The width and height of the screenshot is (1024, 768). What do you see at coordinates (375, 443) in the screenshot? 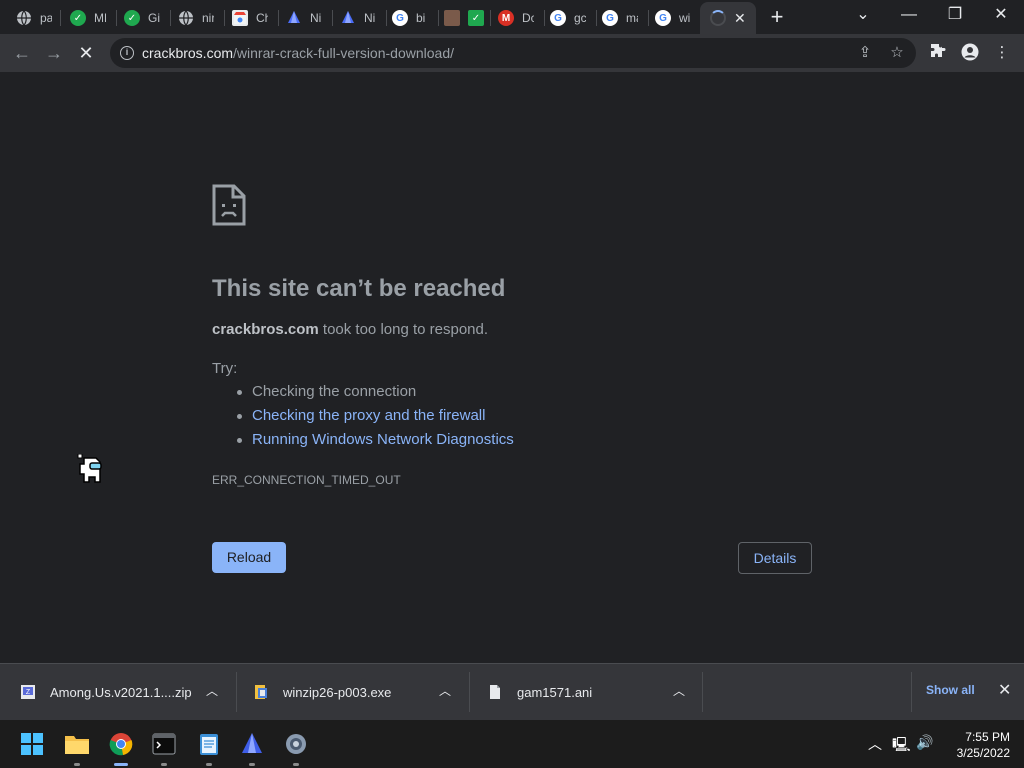
I see `suggestion-link-network-diagnostics: Running Windows Network Diagnostics` at bounding box center [375, 443].